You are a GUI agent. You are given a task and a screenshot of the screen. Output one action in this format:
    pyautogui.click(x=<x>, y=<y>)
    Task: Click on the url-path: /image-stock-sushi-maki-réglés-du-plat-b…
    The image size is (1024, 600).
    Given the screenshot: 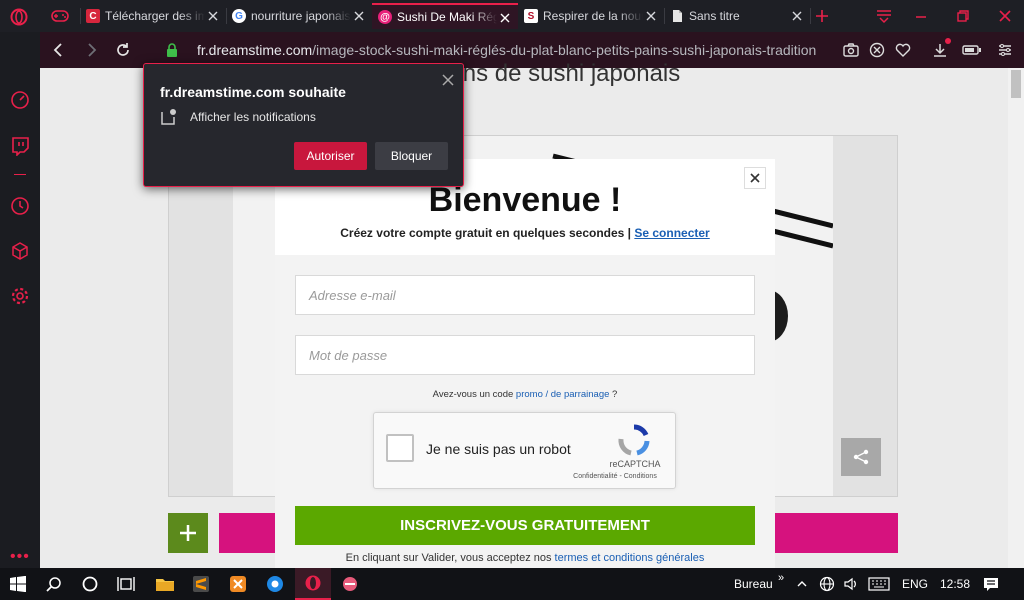 What is the action you would take?
    pyautogui.click(x=564, y=50)
    